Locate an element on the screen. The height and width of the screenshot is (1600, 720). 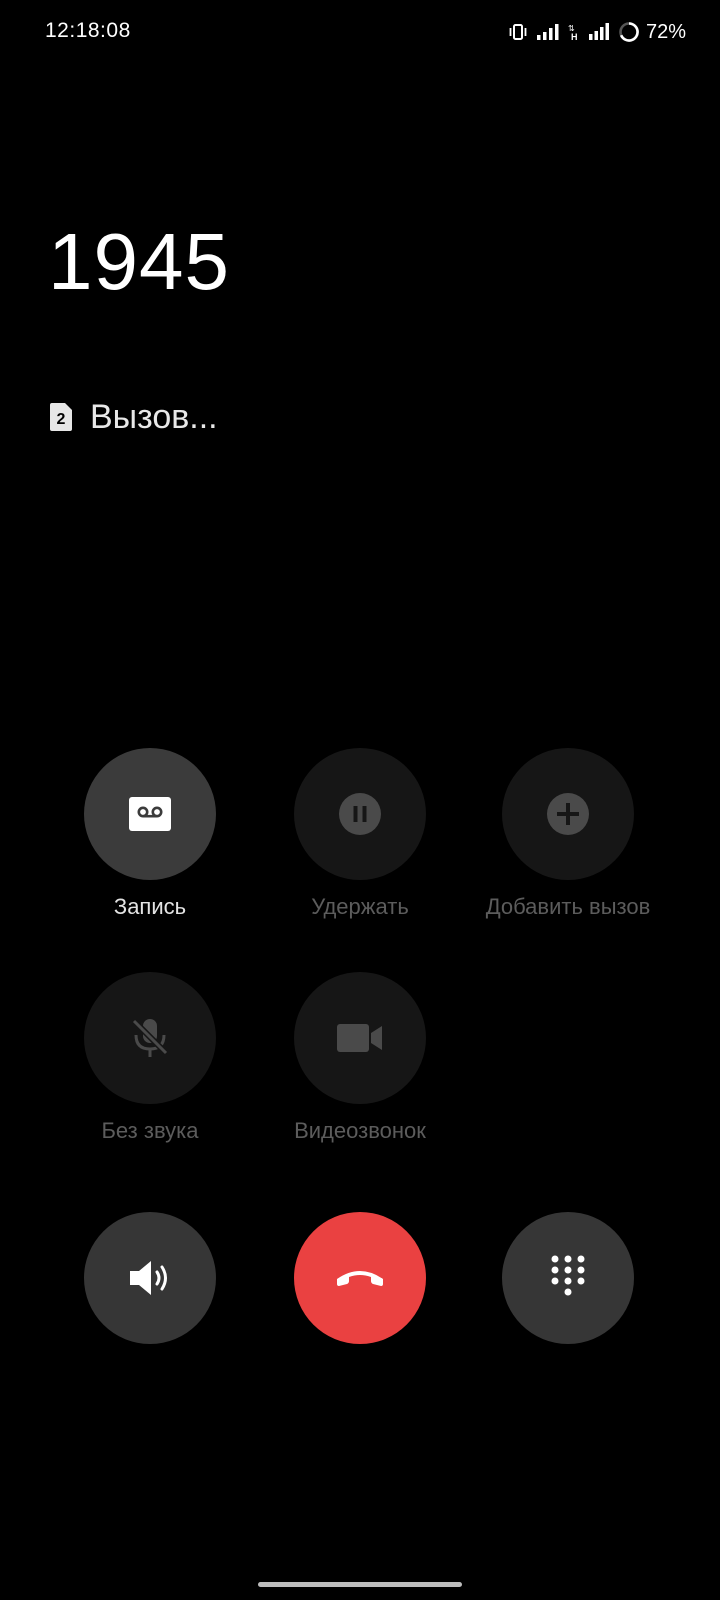
add-call-button-circle is located at coordinates (568, 814).